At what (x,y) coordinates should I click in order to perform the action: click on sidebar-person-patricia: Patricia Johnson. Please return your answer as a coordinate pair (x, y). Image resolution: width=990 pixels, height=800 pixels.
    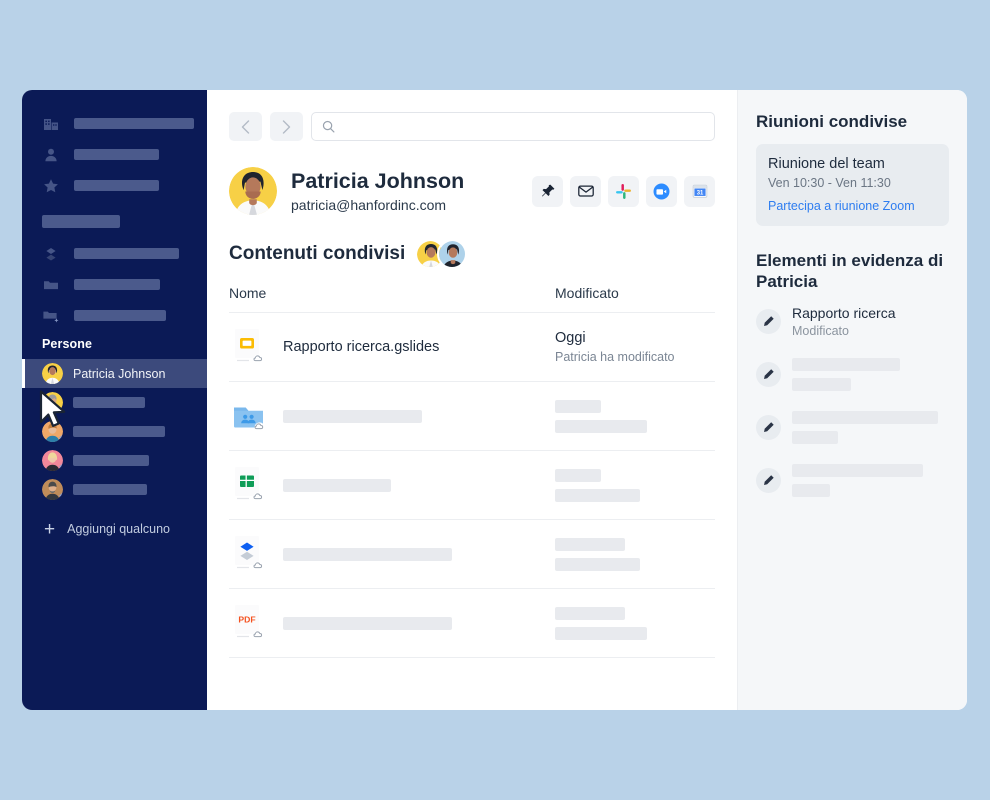
    Looking at the image, I should click on (114, 373).